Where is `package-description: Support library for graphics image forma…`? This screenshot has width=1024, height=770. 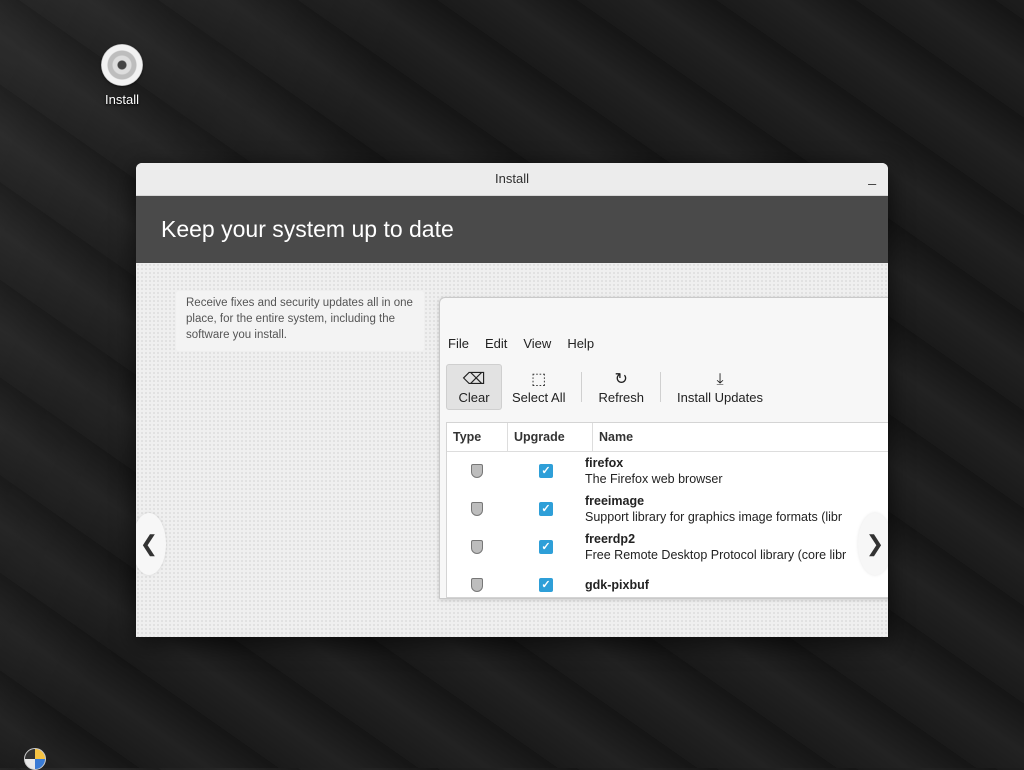 package-description: Support library for graphics image forma… is located at coordinates (714, 517).